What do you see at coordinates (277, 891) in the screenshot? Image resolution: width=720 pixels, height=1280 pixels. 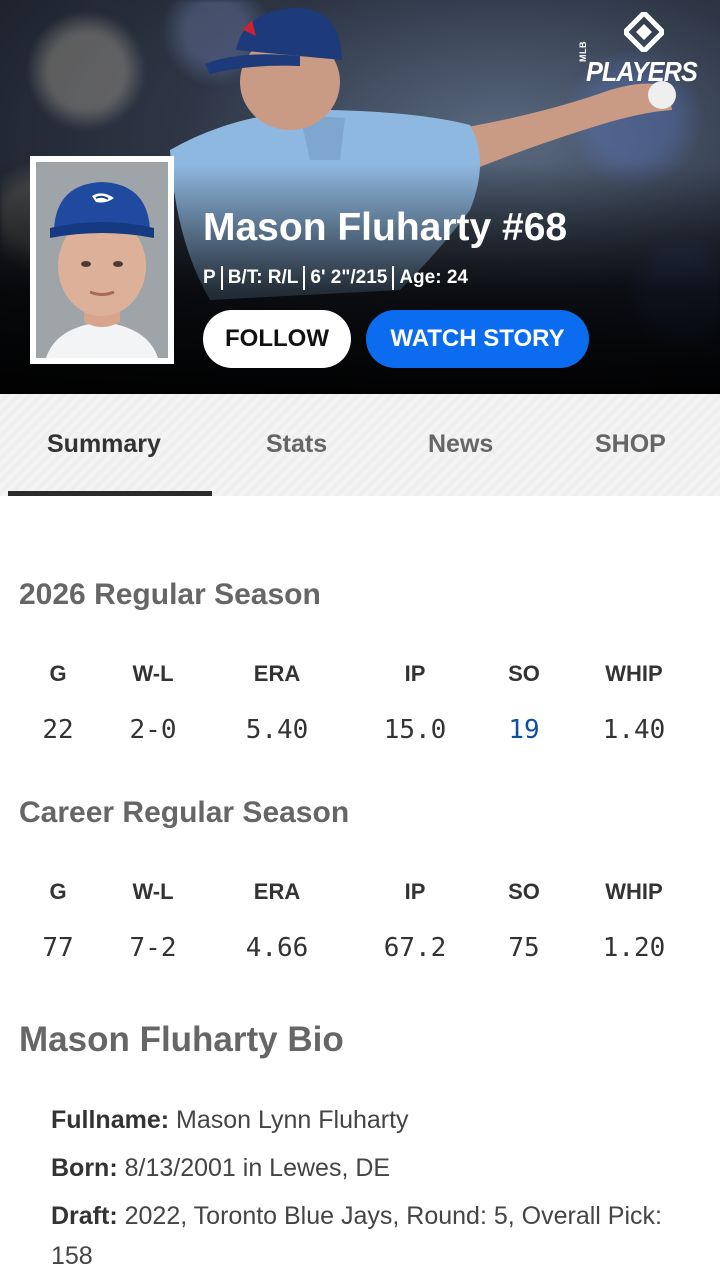 I see `career-header-era: ERA` at bounding box center [277, 891].